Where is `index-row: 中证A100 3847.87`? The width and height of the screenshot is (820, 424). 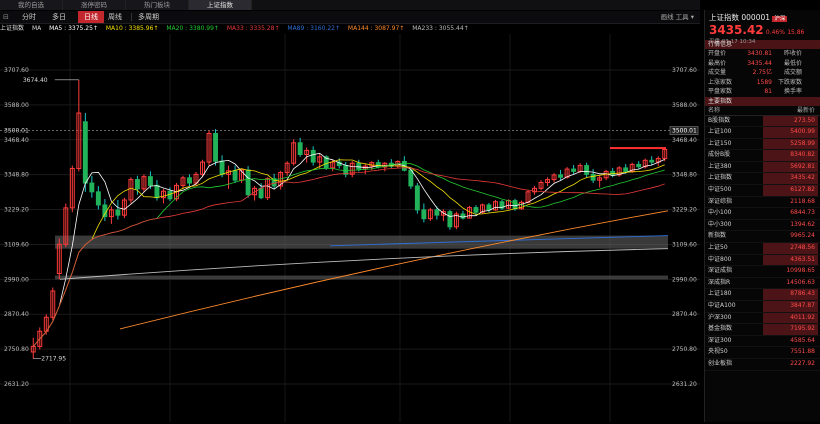
index-row: 中证A100 3847.87 is located at coordinates (762, 307).